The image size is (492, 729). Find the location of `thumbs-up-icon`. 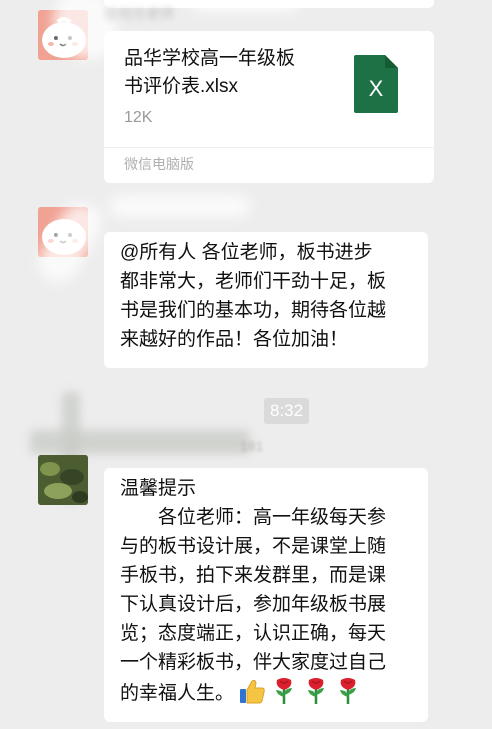

thumbs-up-icon is located at coordinates (252, 691).